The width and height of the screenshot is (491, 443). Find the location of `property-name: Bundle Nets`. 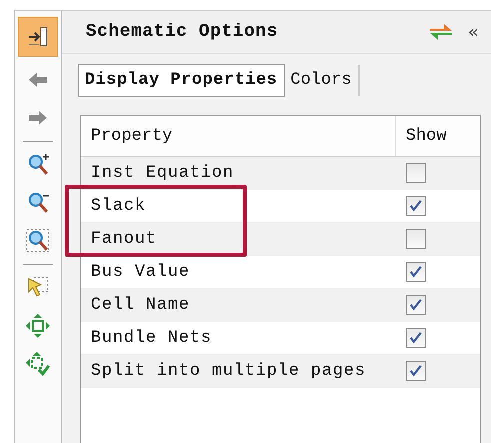

property-name: Bundle Nets is located at coordinates (152, 338).